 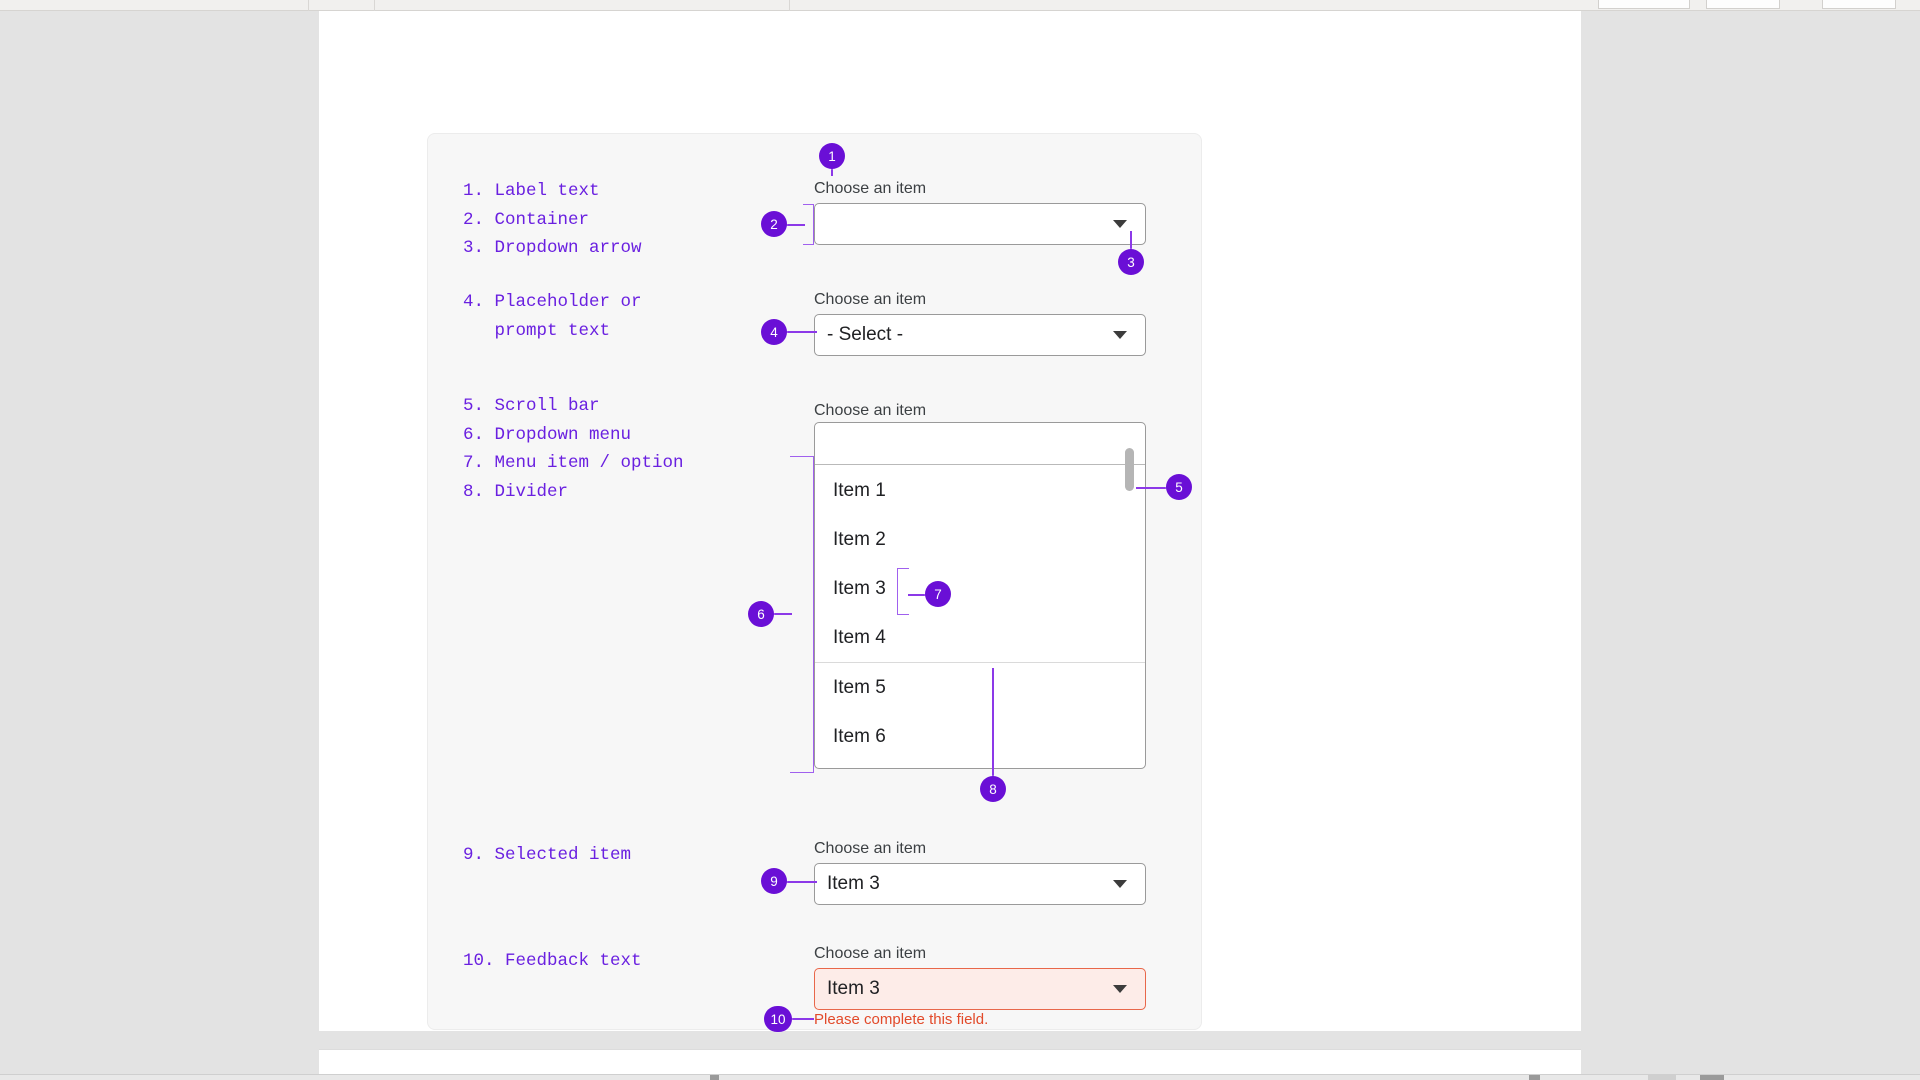 What do you see at coordinates (938, 594) in the screenshot?
I see `callout-badge-7: 7` at bounding box center [938, 594].